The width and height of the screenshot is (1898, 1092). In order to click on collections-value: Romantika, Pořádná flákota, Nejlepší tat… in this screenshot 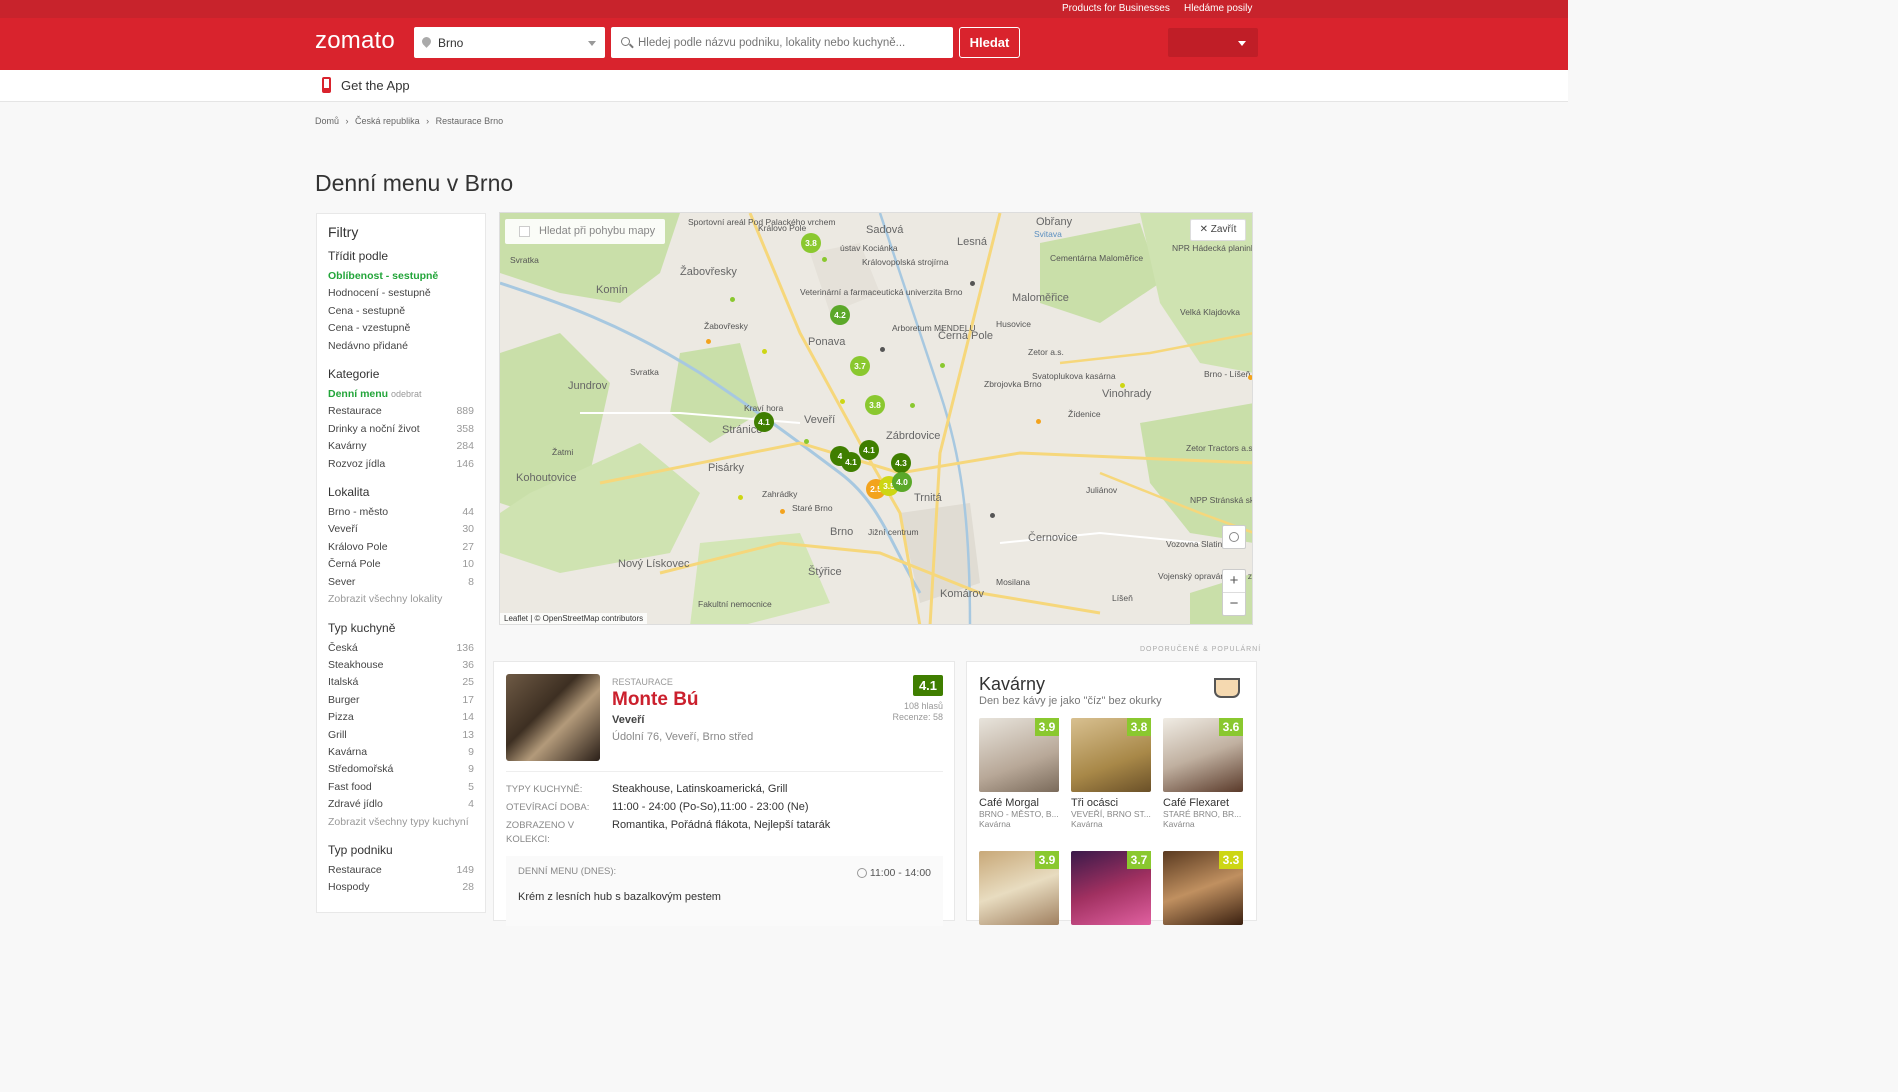, I will do `click(721, 825)`.